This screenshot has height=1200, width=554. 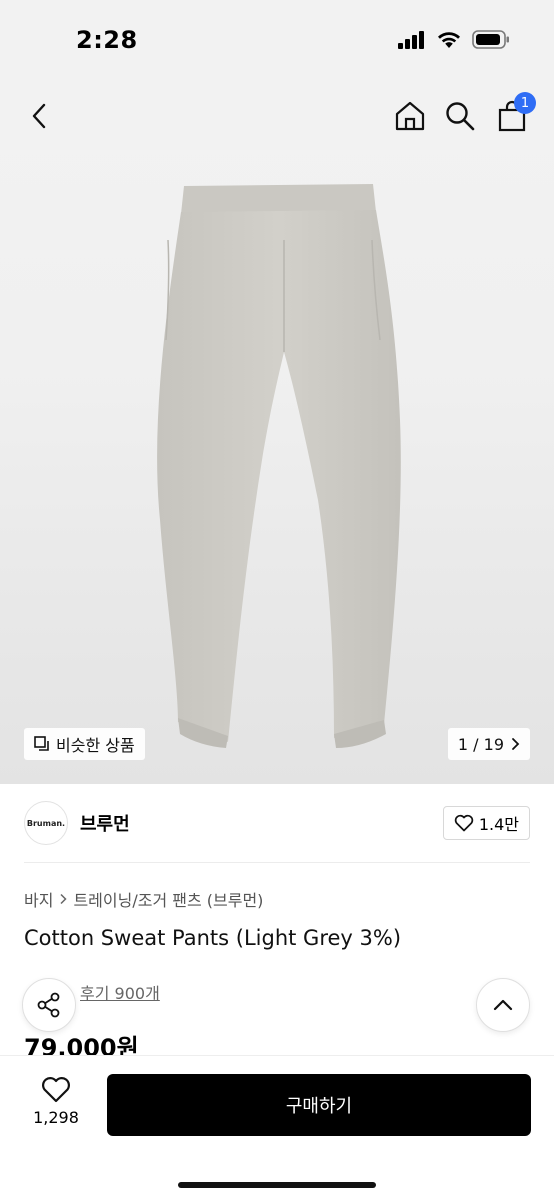 What do you see at coordinates (411, 39) in the screenshot?
I see `cellular-signal-icon` at bounding box center [411, 39].